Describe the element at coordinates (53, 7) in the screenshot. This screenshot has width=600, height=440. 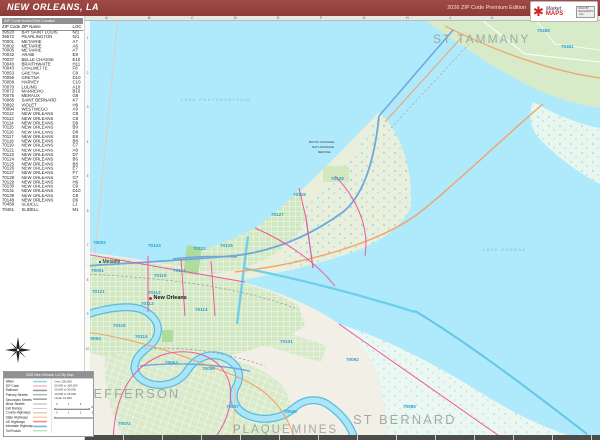
I see `map-title: NEW ORLEANS, LA` at that location.